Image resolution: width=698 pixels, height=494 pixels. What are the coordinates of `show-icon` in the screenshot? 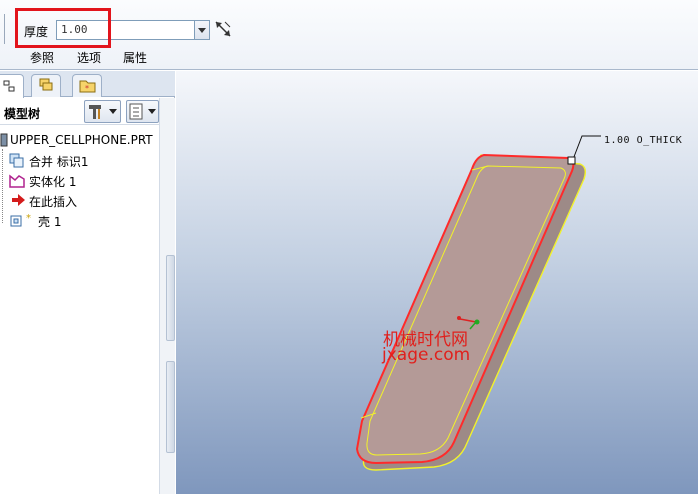 It's located at (142, 111).